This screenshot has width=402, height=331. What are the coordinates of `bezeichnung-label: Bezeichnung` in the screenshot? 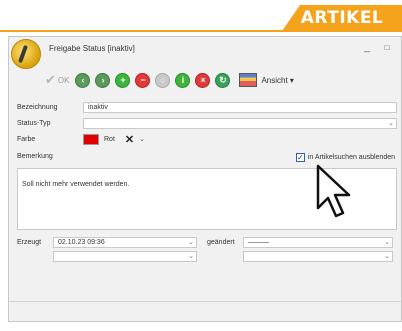 It's located at (37, 107).